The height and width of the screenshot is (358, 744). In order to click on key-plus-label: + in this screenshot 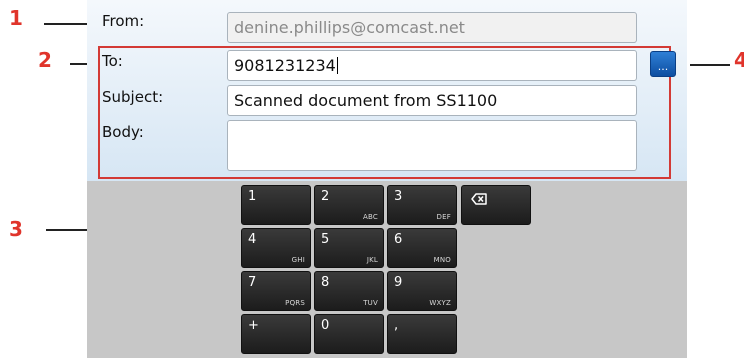, I will do `click(253, 325)`.